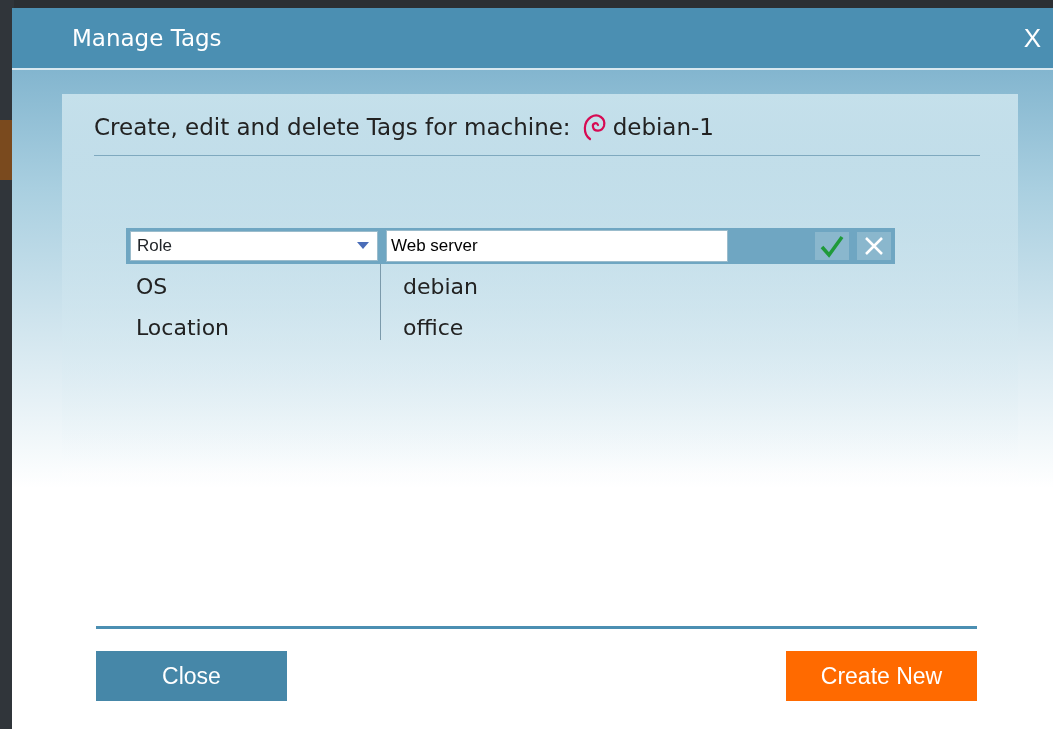 This screenshot has height=729, width=1053. I want to click on close-button: Close, so click(191, 676).